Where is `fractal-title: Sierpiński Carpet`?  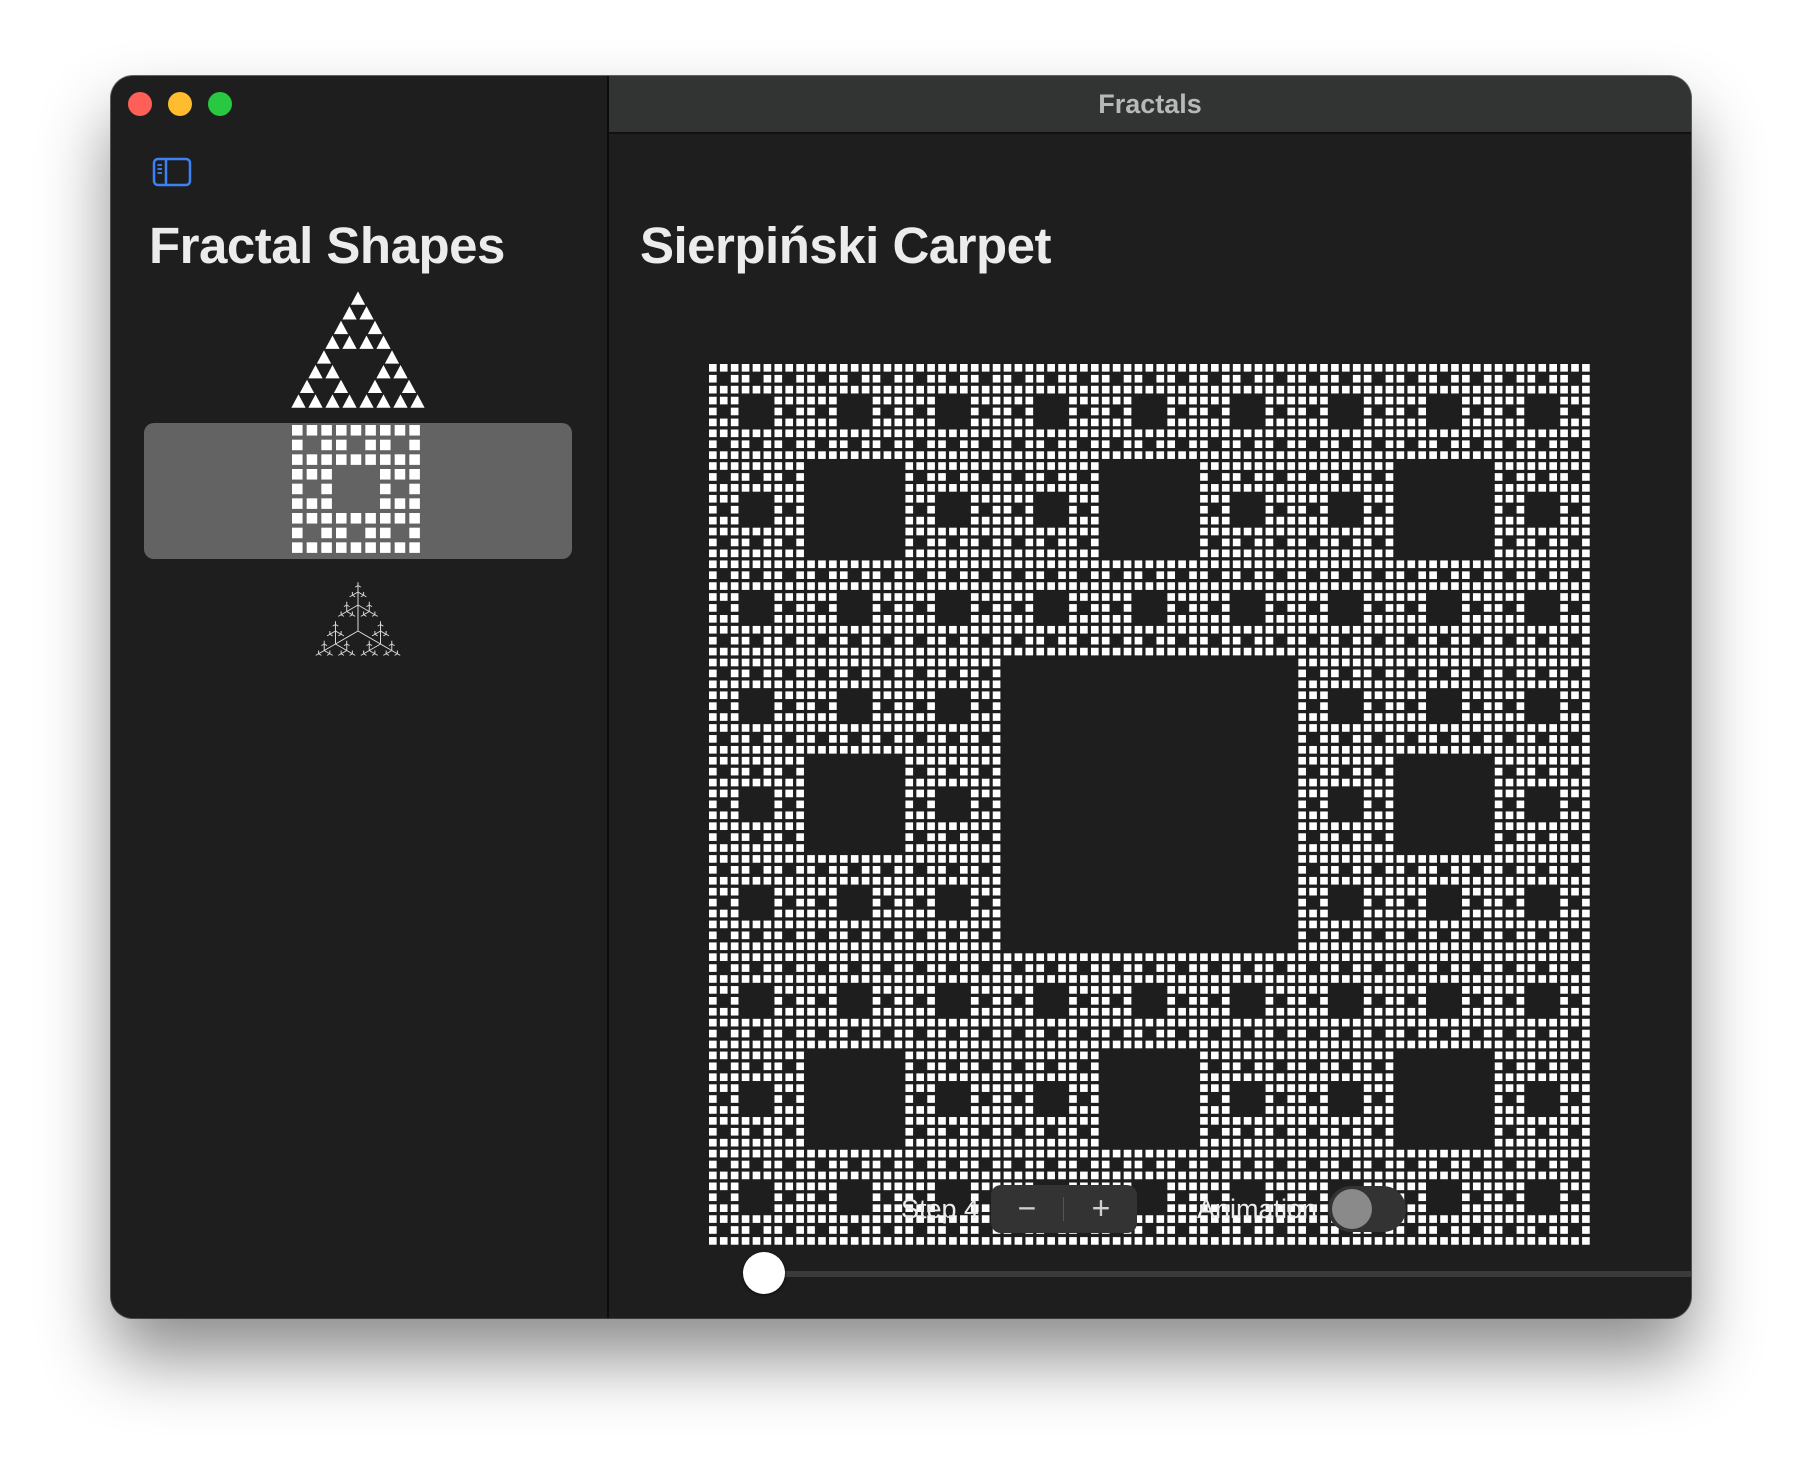
fractal-title: Sierpiński Carpet is located at coordinates (845, 245).